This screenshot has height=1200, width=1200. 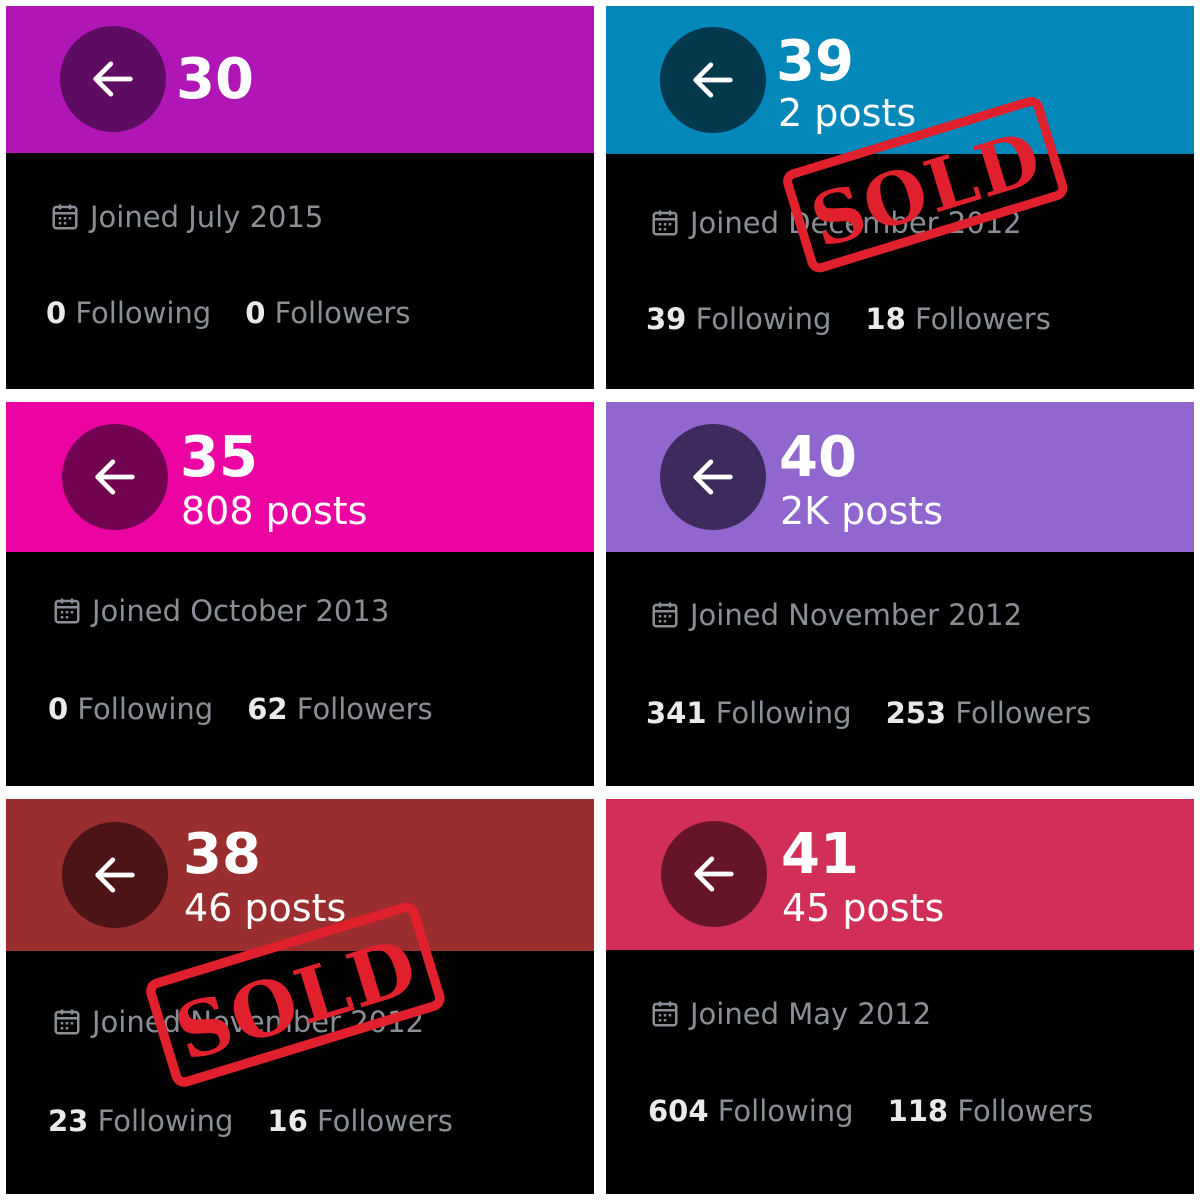 I want to click on joined-date: Joined May 2012, so click(x=790, y=1014).